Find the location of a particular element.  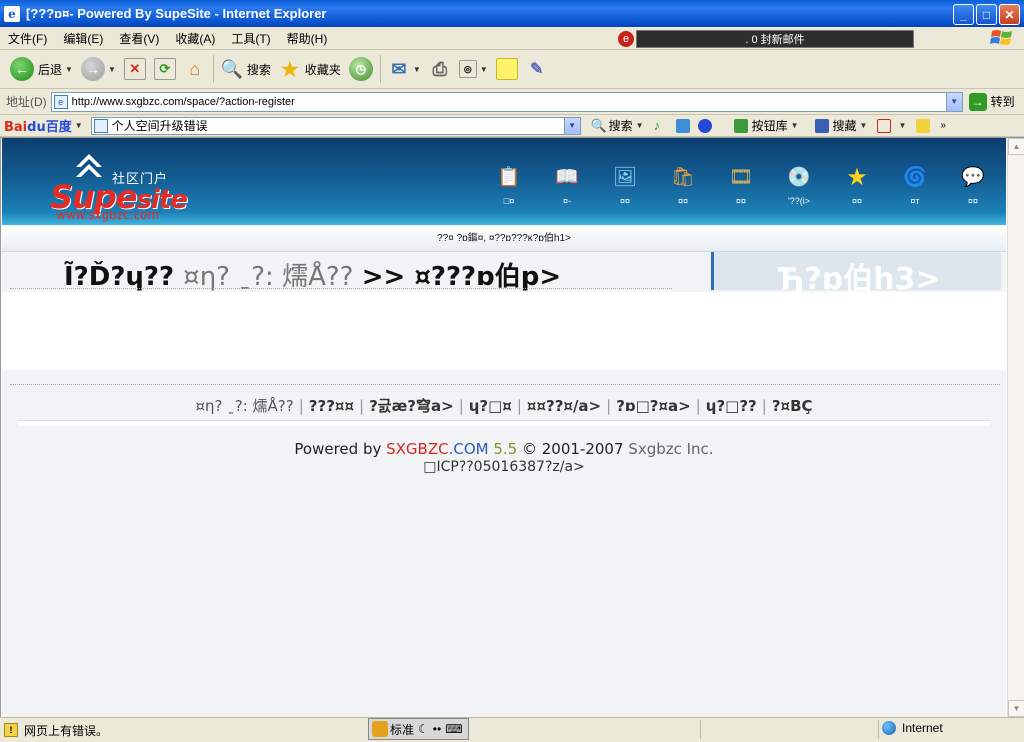

footer-link-7: ɥ?□?? is located at coordinates (731, 406).